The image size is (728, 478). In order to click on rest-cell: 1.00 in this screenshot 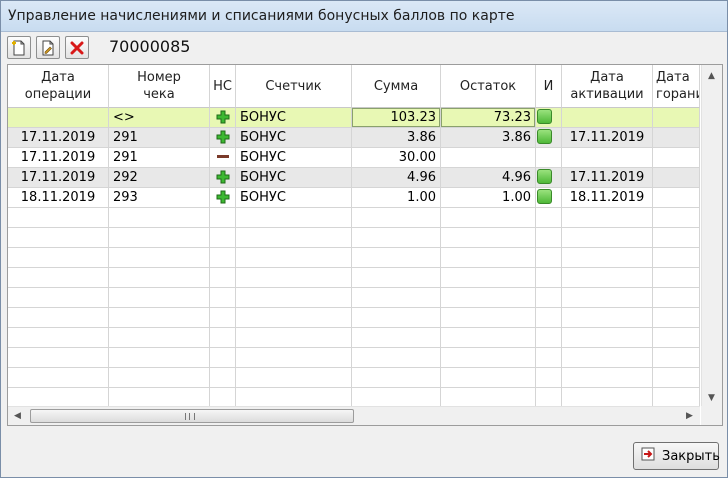, I will do `click(488, 198)`.